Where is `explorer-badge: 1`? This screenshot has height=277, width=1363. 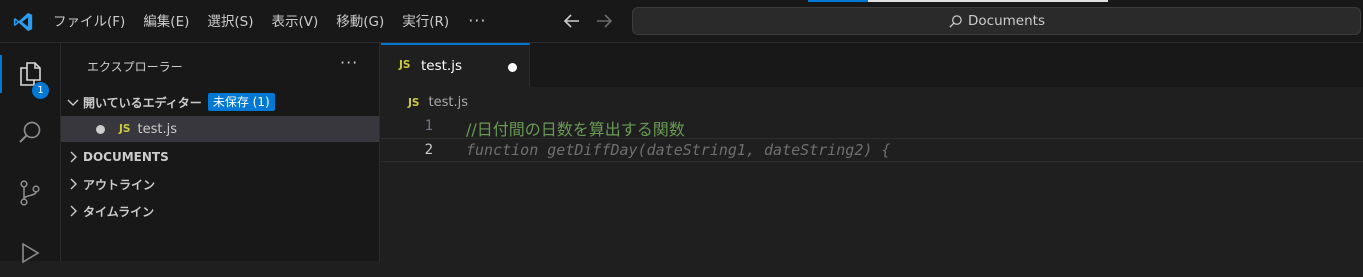 explorer-badge: 1 is located at coordinates (40, 90).